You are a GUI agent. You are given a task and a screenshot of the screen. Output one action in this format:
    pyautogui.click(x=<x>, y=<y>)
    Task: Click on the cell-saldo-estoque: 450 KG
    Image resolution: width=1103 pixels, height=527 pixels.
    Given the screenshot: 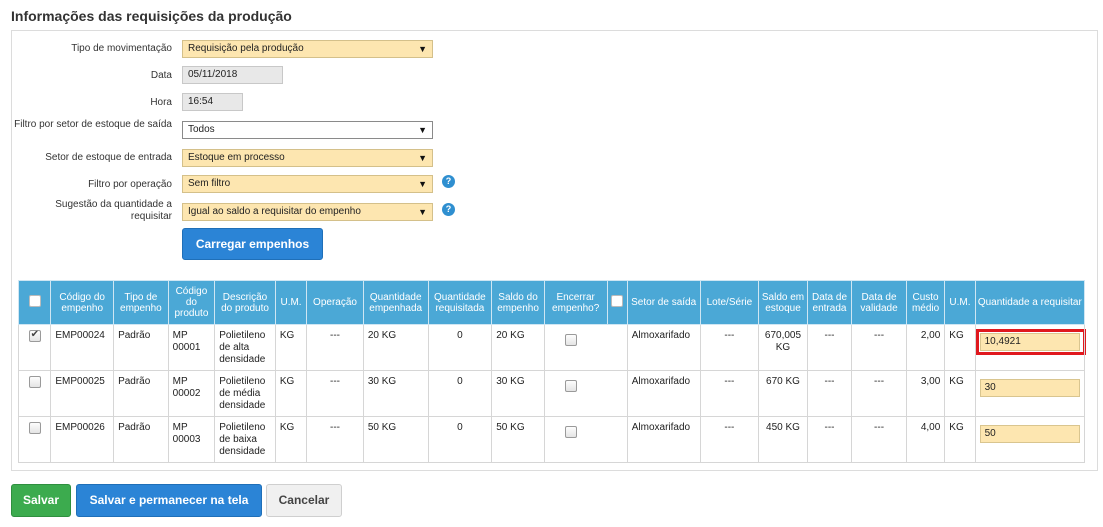 What is the action you would take?
    pyautogui.click(x=783, y=439)
    